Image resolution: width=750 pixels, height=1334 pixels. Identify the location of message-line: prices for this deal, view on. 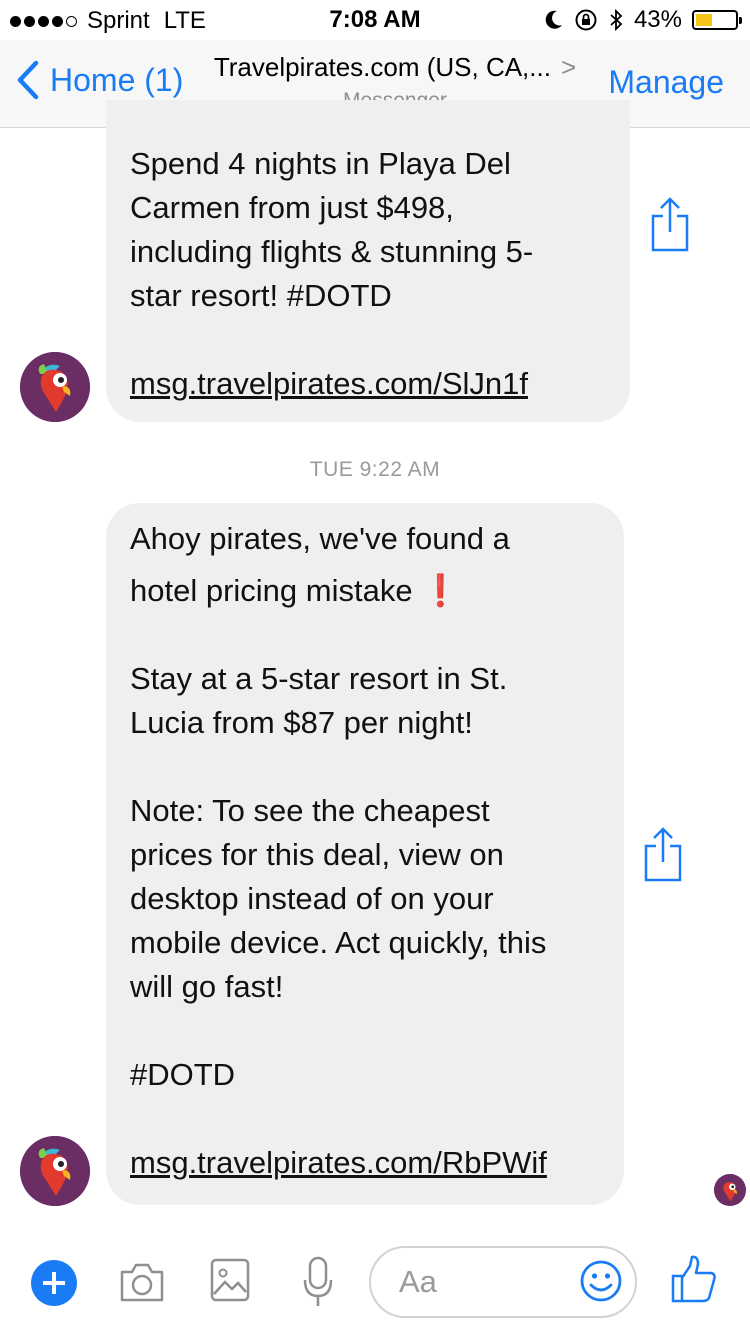
(317, 854).